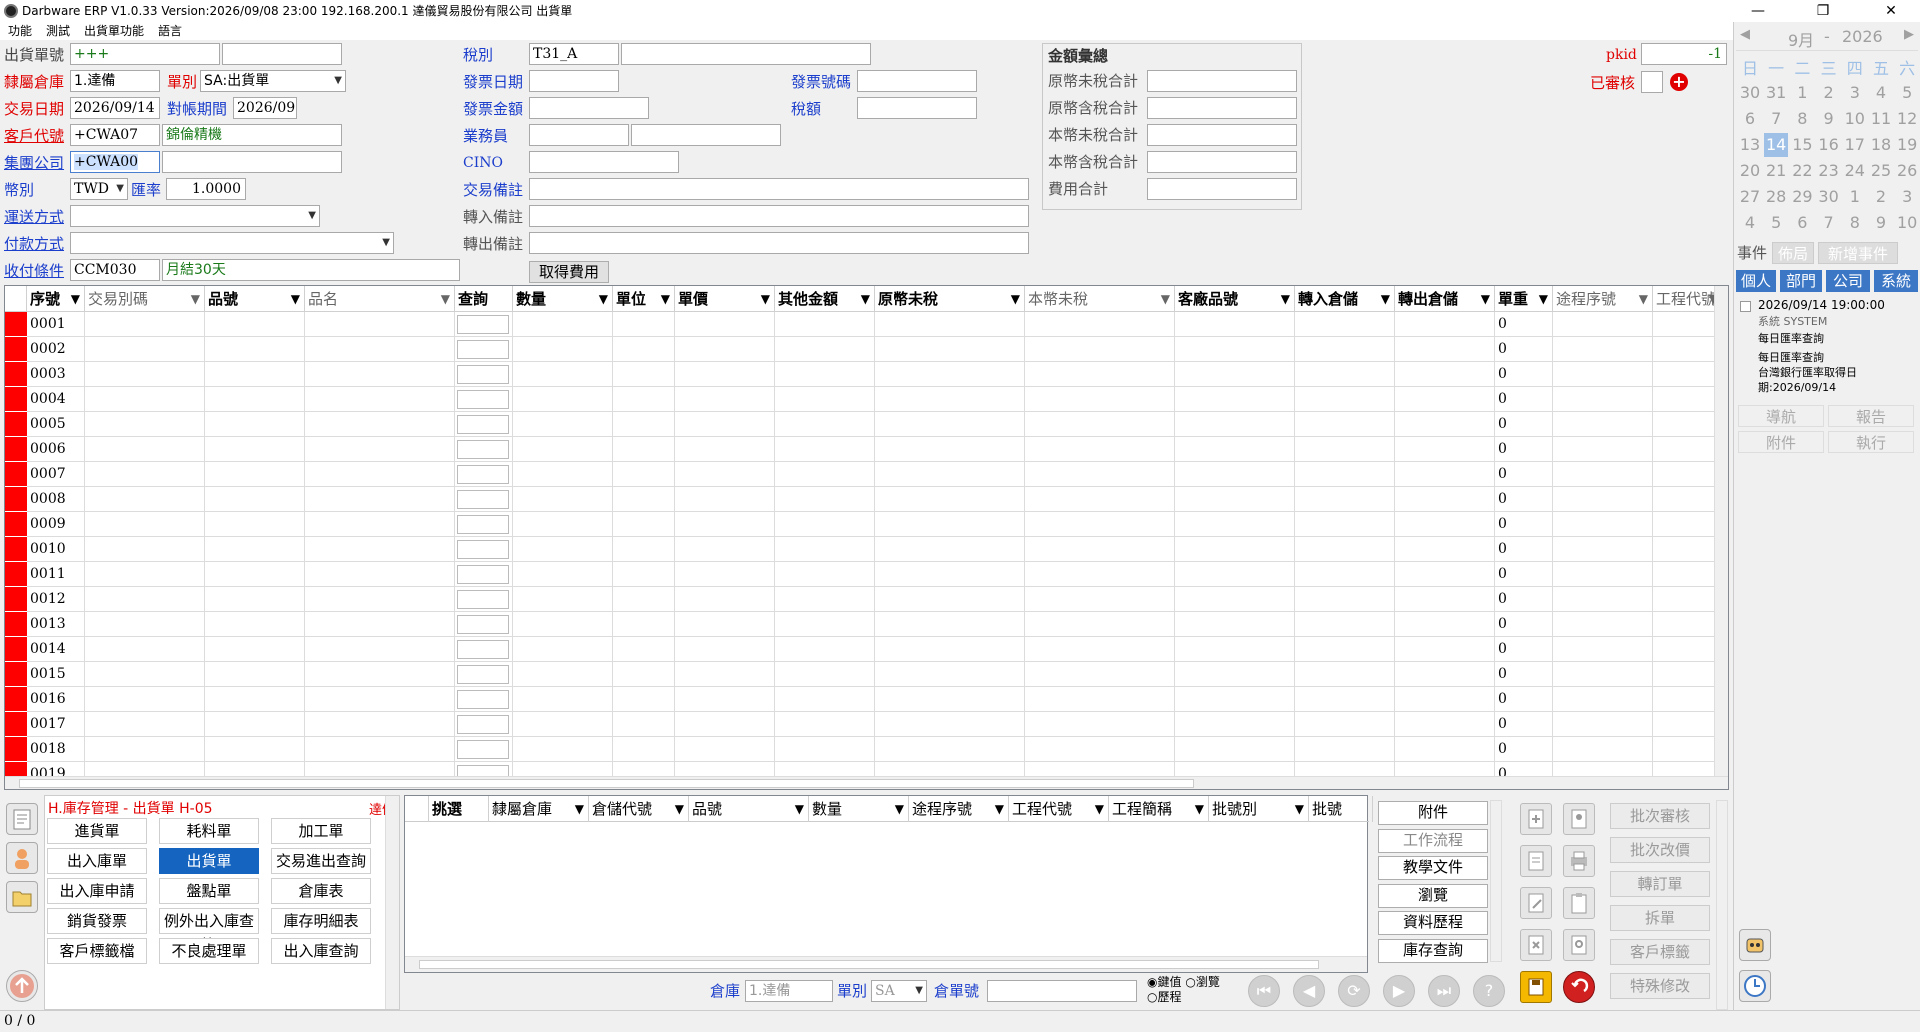 The height and width of the screenshot is (1032, 1920). I want to click on rate-field: 1.0000, so click(206, 189).